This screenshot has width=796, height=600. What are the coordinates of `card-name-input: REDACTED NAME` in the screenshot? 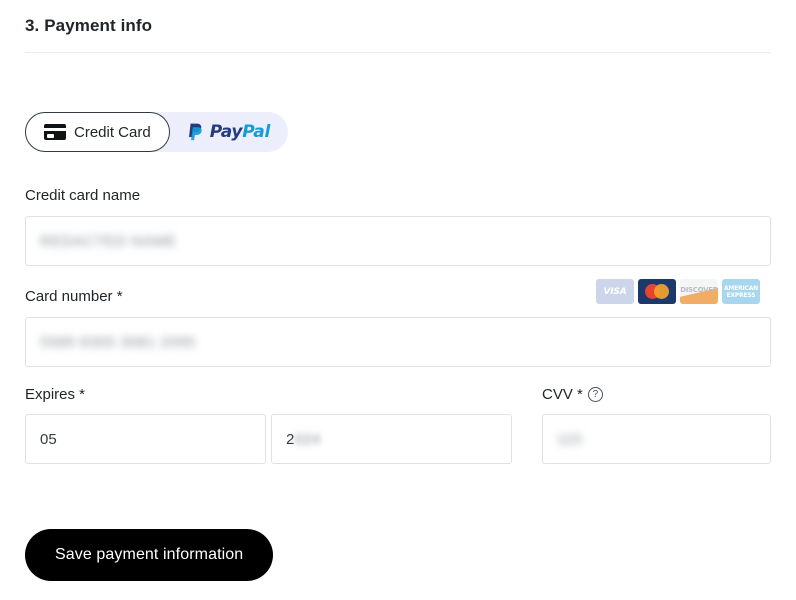 It's located at (398, 241).